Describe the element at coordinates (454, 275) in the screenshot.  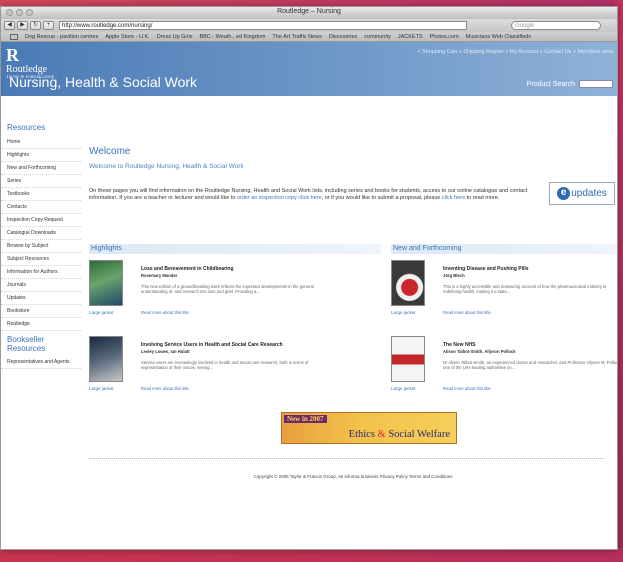
I see `book-author: Jörg Blech` at that location.